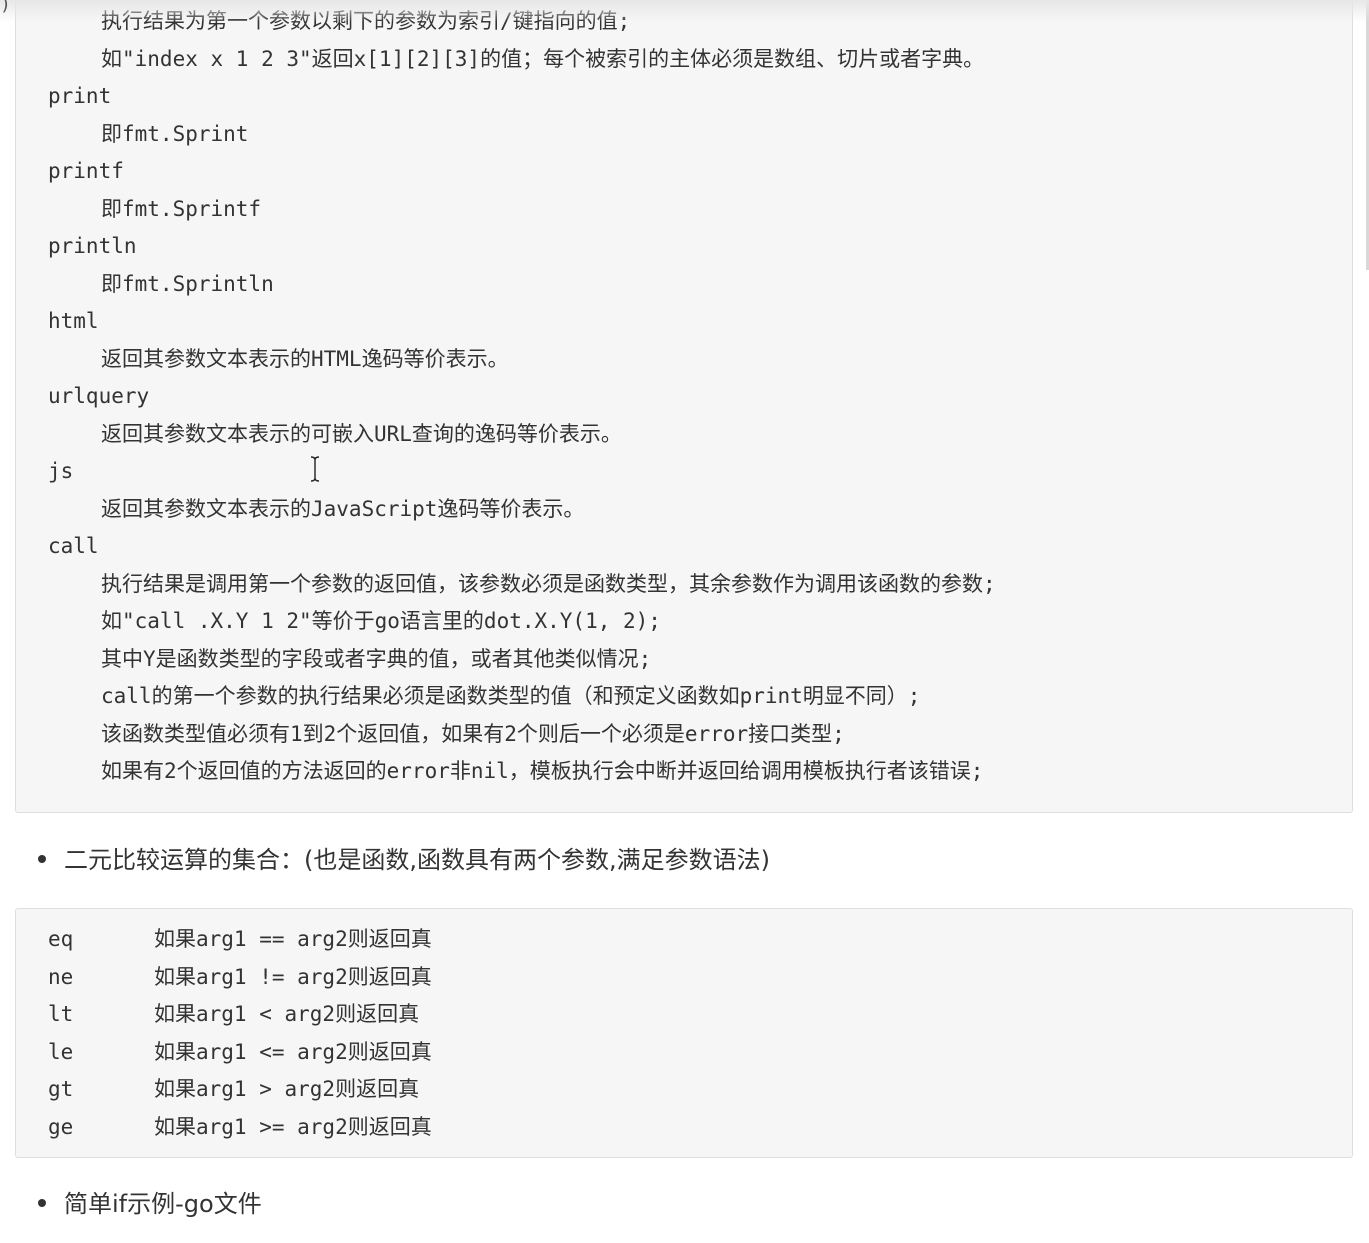 The height and width of the screenshot is (1243, 1369). I want to click on comparison-desc: 如果arg1 == arg2则返回真, so click(293, 939).